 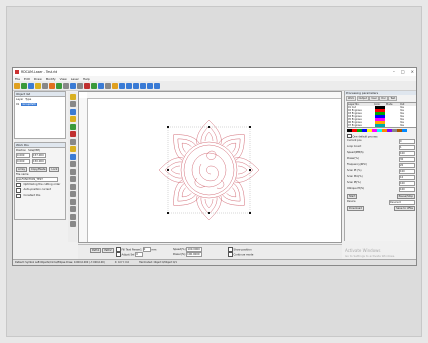 What do you see at coordinates (383, 98) in the screenshot?
I see `tab-doc: Doc` at bounding box center [383, 98].